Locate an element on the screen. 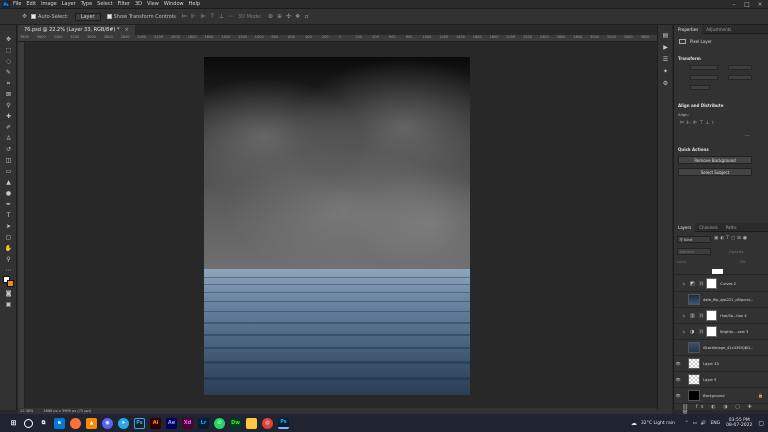  menu-filter: Filter is located at coordinates (124, 4).